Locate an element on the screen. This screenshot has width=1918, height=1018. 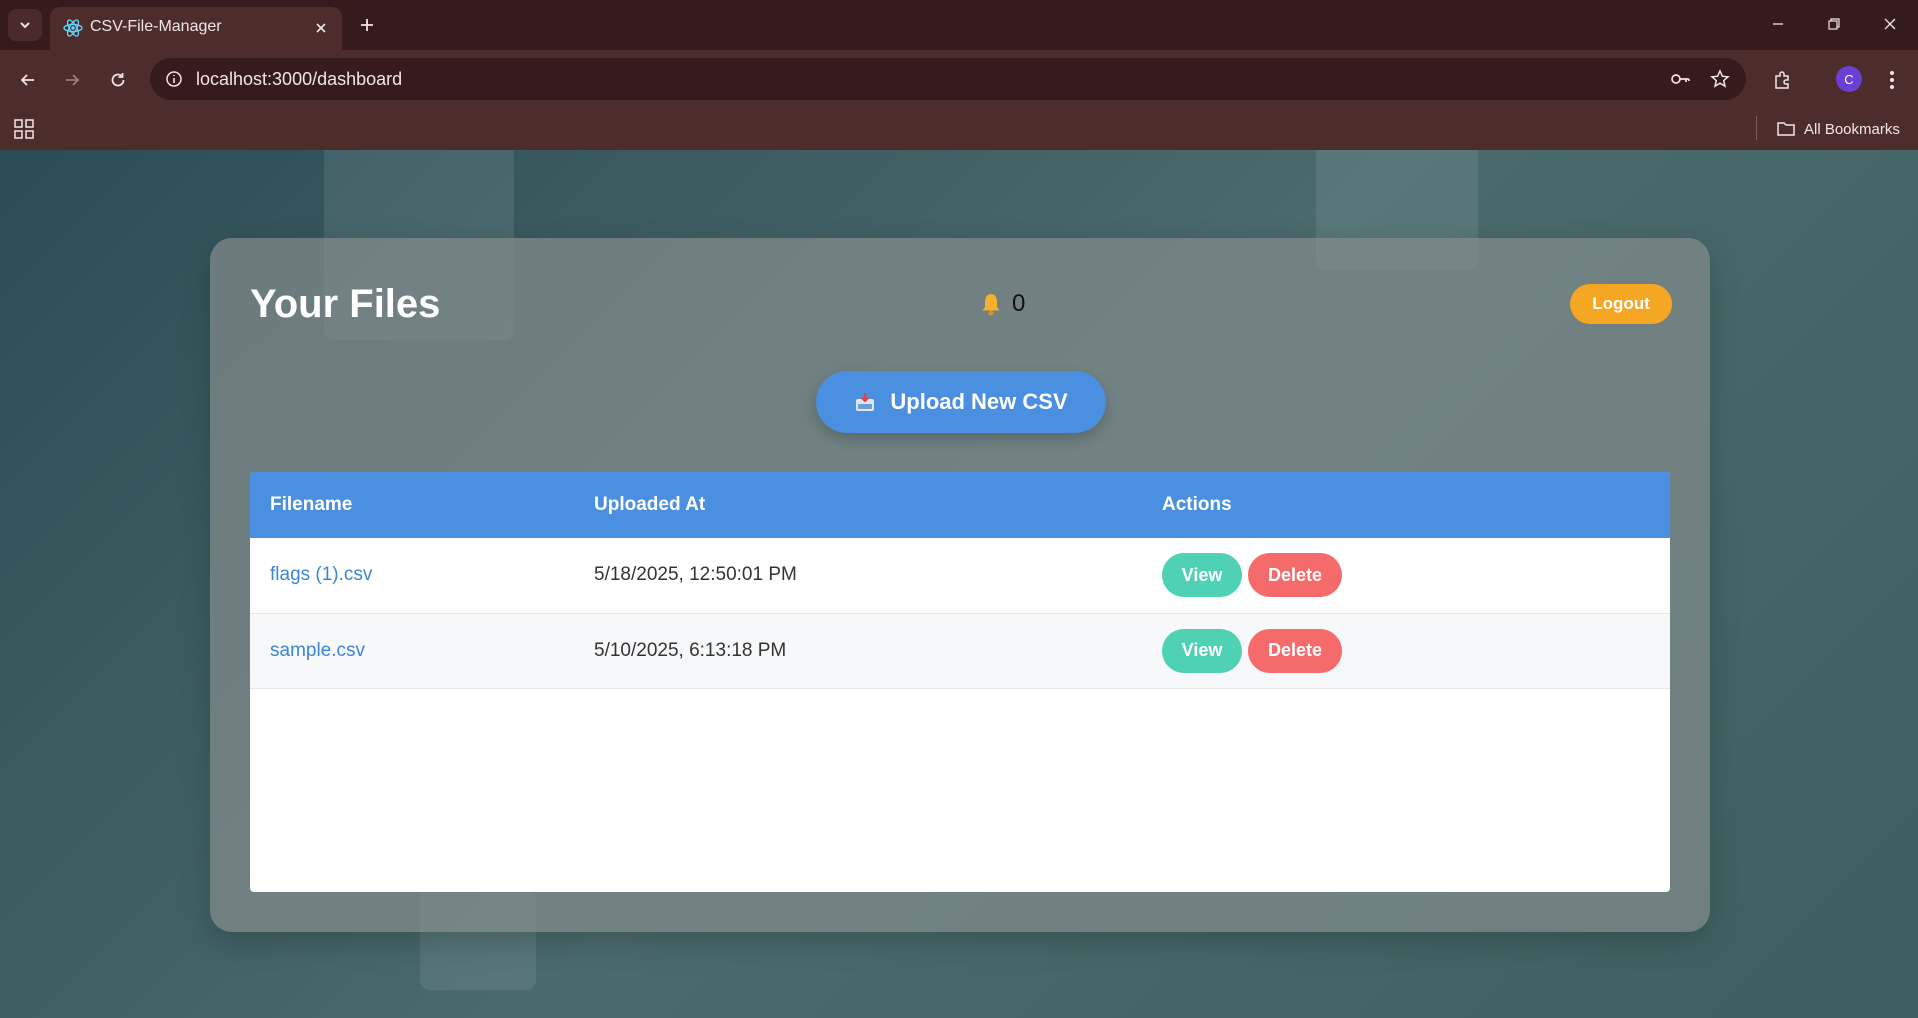
restore-button is located at coordinates (1834, 24).